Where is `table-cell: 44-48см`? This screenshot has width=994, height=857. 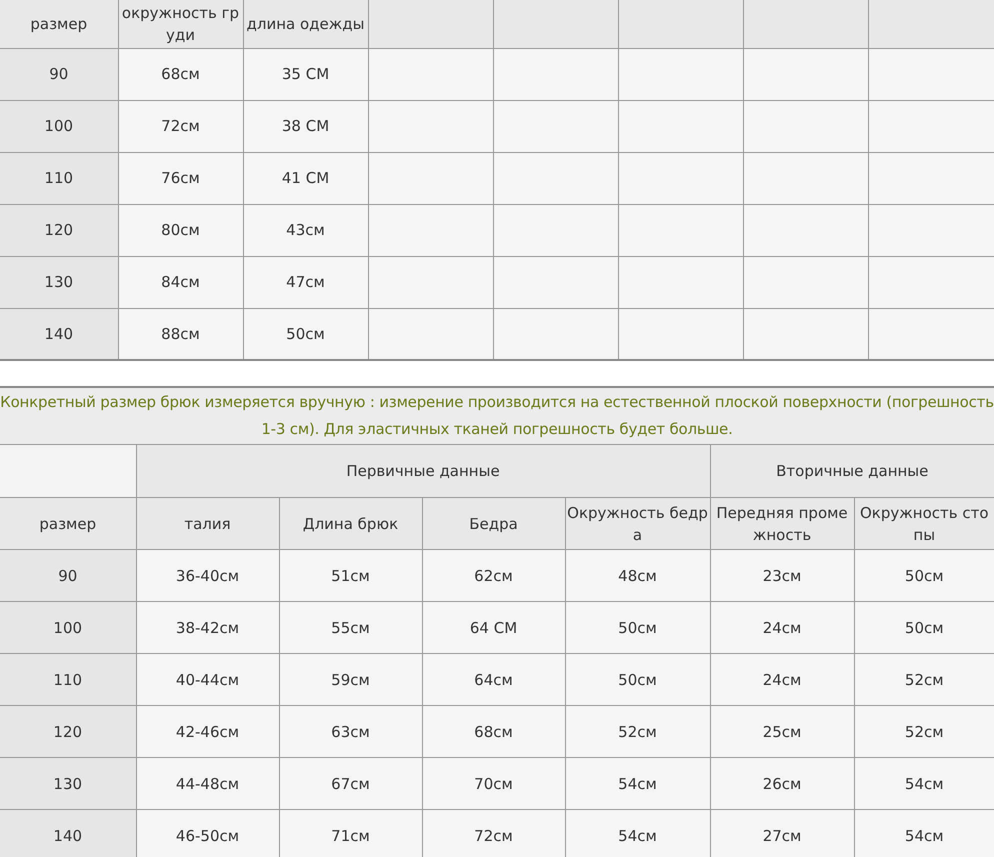 table-cell: 44-48см is located at coordinates (207, 784).